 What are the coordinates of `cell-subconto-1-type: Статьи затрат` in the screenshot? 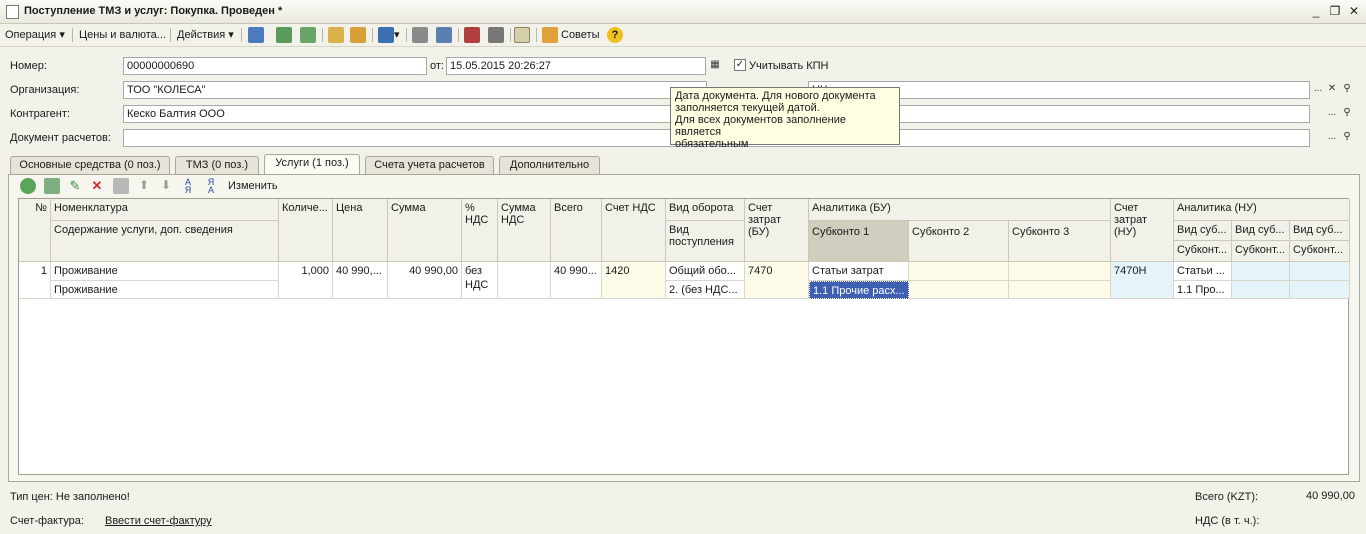 It's located at (859, 271).